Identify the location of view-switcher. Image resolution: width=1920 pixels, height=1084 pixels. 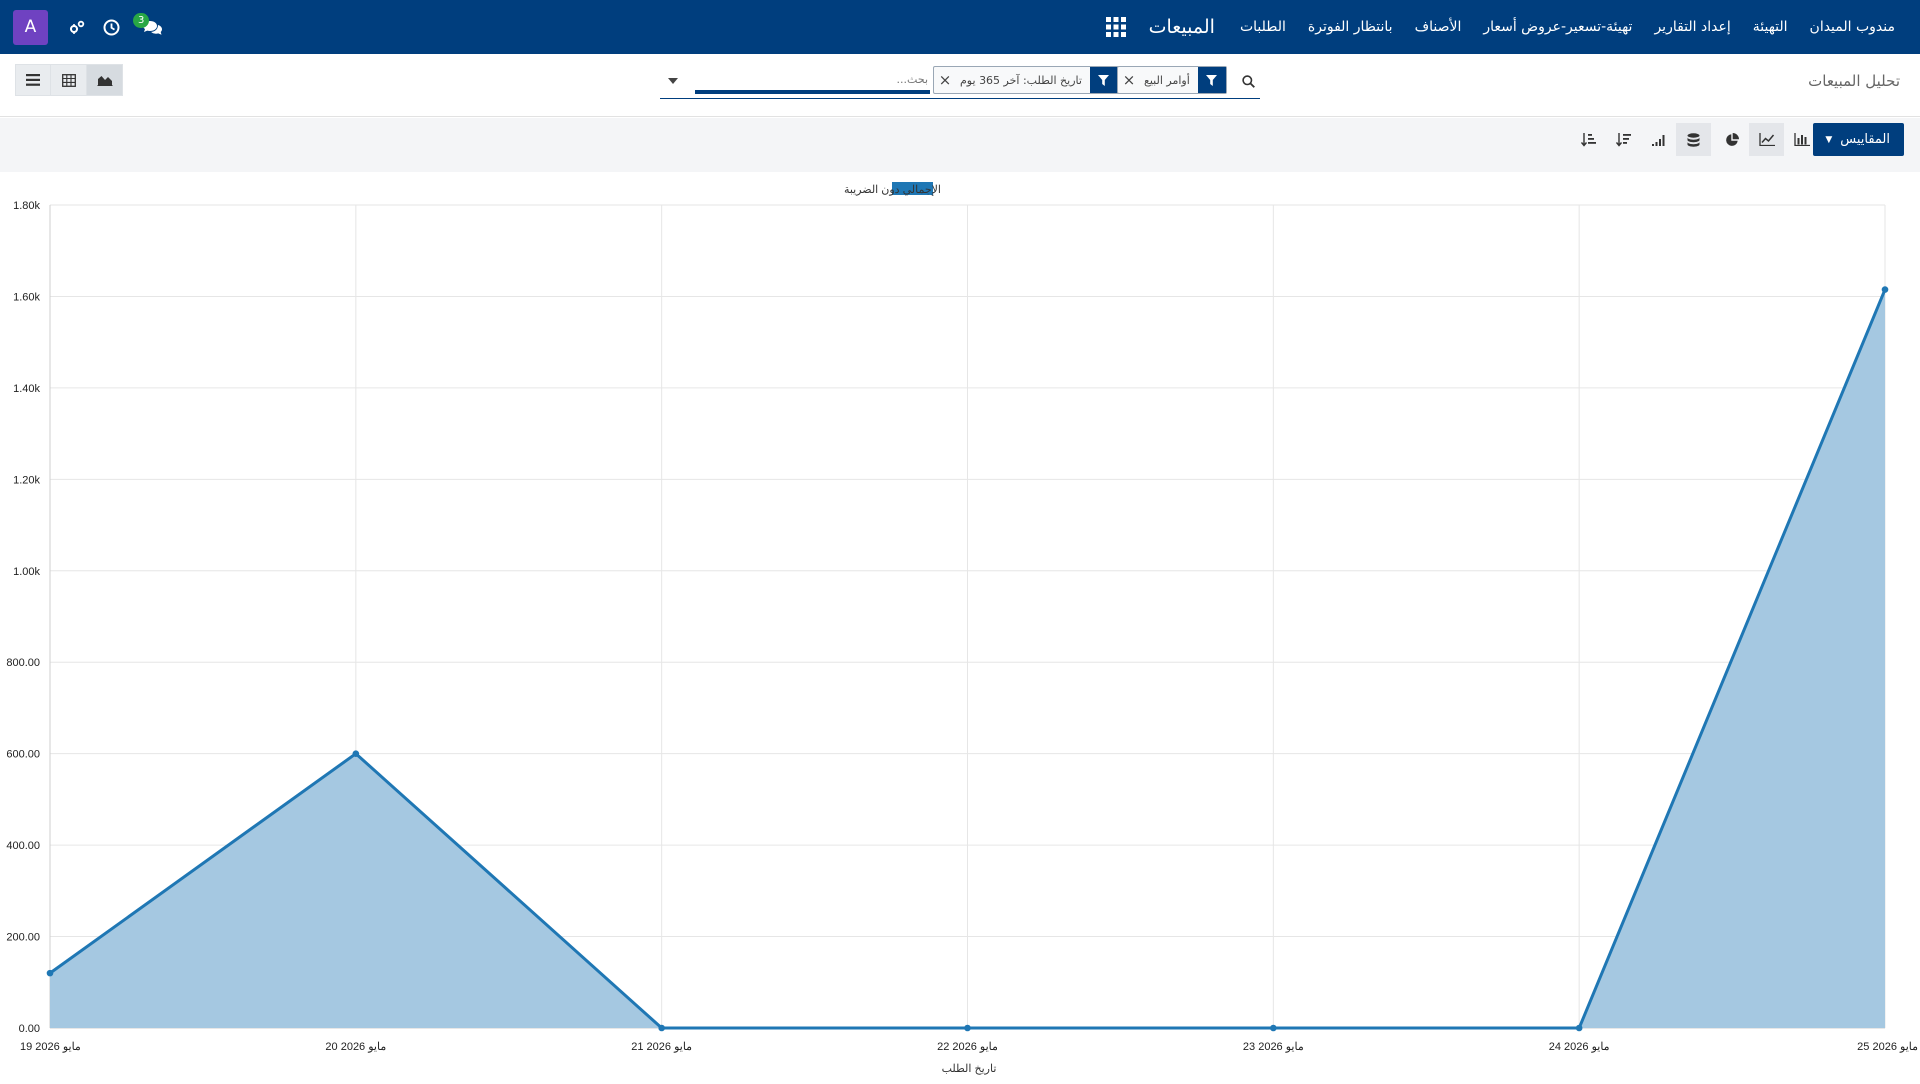
(69, 80).